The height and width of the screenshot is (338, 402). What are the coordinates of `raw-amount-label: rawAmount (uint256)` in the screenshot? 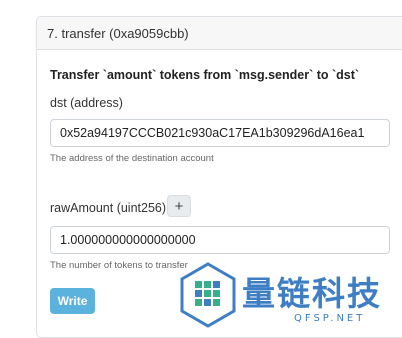 It's located at (108, 208).